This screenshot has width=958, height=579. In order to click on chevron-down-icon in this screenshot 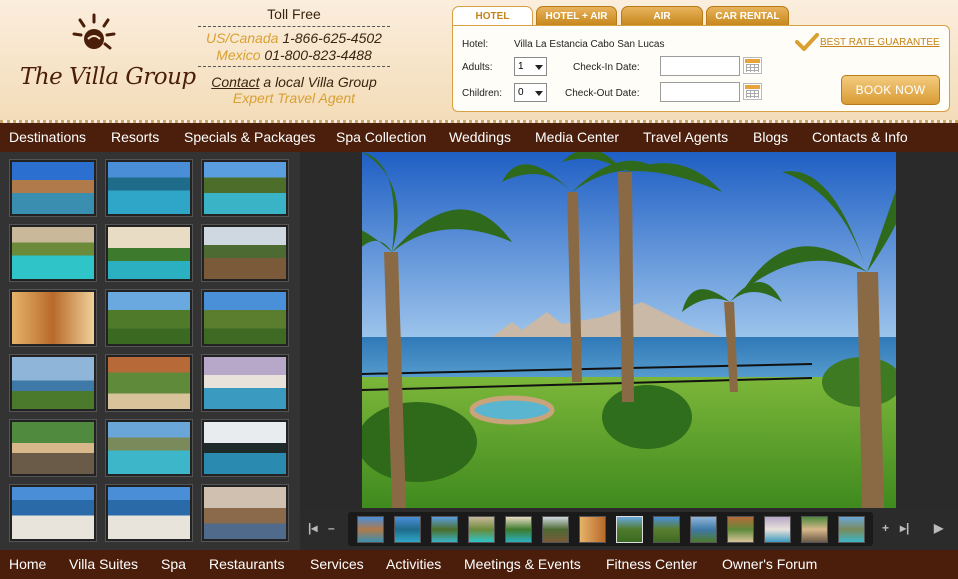, I will do `click(539, 93)`.